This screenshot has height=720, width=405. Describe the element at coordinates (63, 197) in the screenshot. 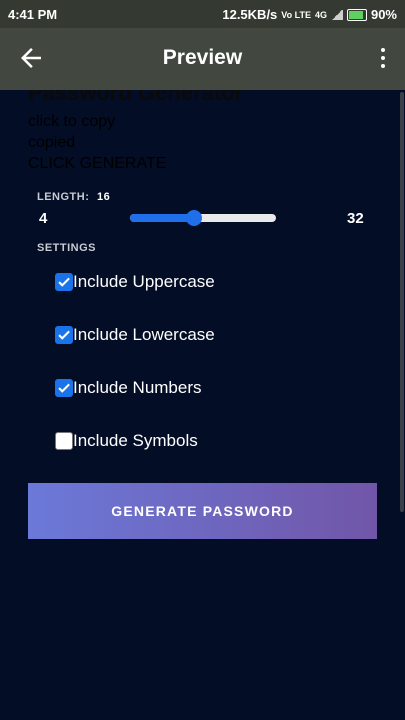

I see `length-label: LENGTH:` at that location.